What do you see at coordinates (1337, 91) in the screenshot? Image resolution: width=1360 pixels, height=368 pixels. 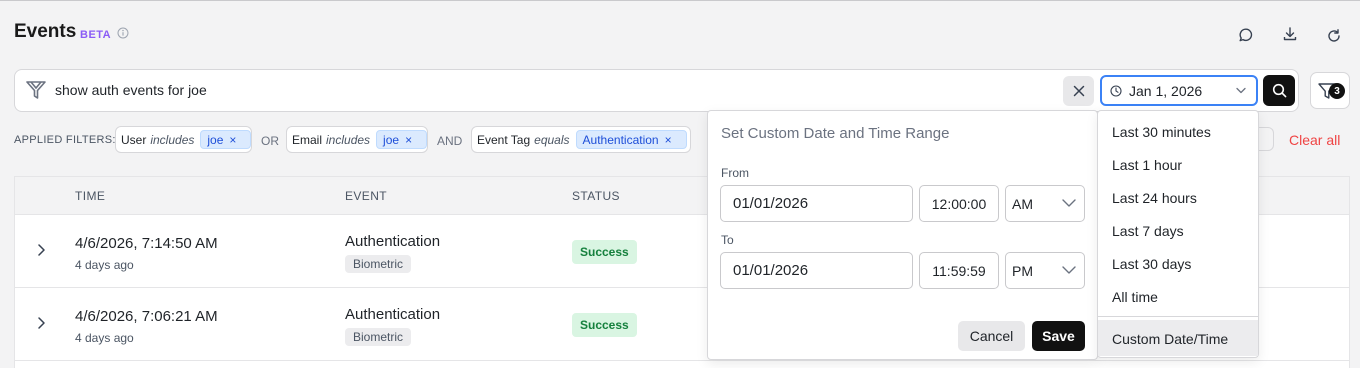 I see `filter-count-badge: 3` at bounding box center [1337, 91].